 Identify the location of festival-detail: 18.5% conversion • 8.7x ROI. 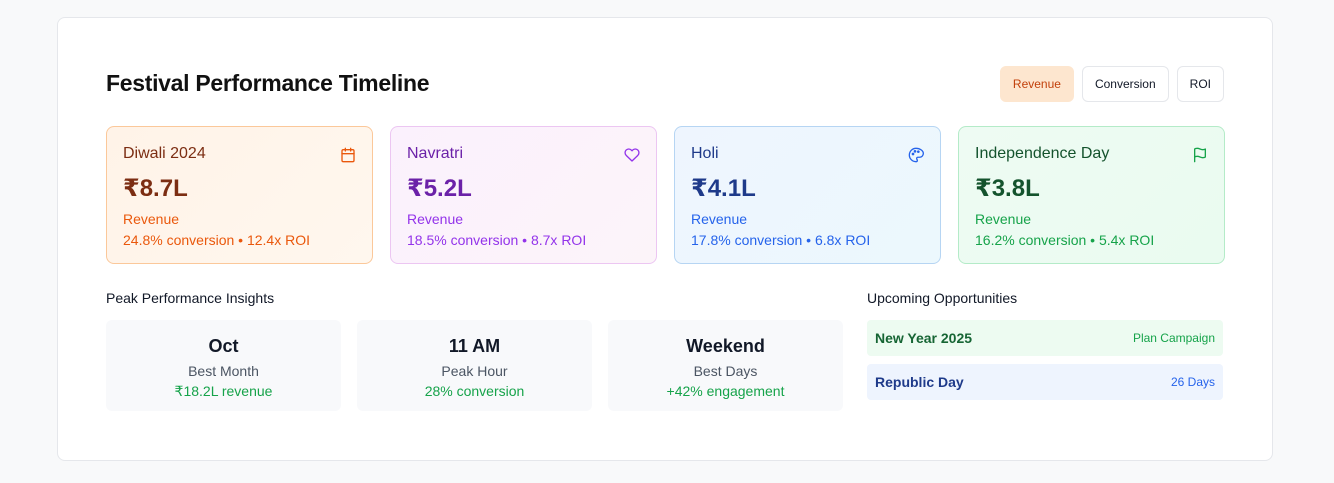
(497, 240).